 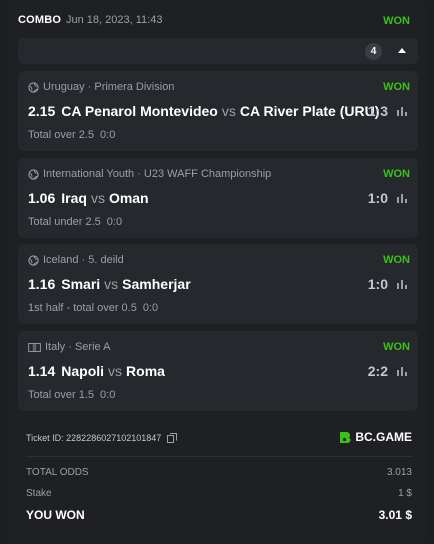 I want to click on bet-odds: 1.14, so click(x=42, y=371).